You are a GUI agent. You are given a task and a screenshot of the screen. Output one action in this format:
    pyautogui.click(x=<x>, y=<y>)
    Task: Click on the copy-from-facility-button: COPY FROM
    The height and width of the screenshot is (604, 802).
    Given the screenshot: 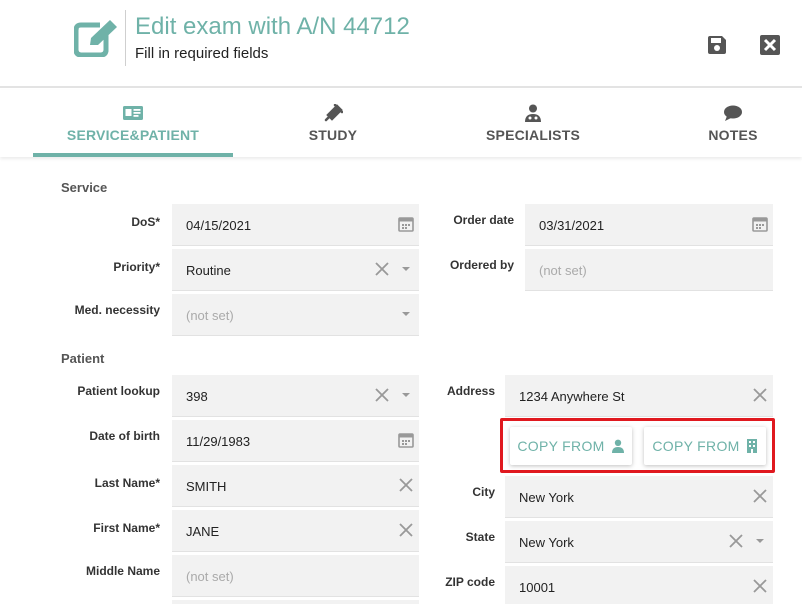 What is the action you would take?
    pyautogui.click(x=705, y=446)
    